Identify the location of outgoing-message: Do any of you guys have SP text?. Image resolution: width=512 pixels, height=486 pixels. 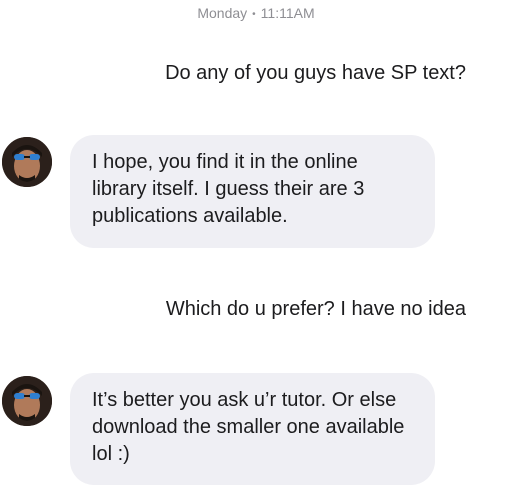
(315, 73).